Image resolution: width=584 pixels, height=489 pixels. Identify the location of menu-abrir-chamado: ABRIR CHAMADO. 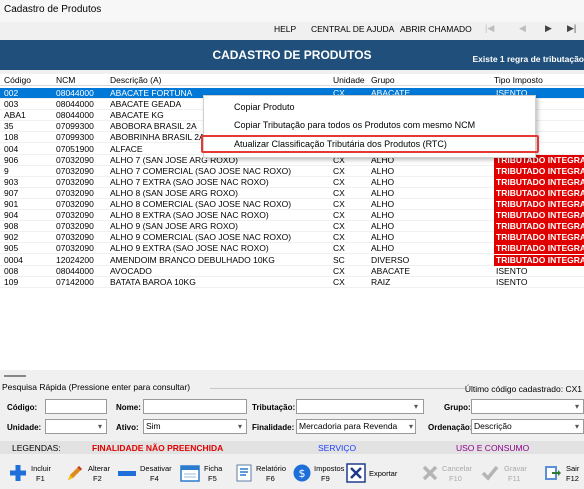
(436, 29).